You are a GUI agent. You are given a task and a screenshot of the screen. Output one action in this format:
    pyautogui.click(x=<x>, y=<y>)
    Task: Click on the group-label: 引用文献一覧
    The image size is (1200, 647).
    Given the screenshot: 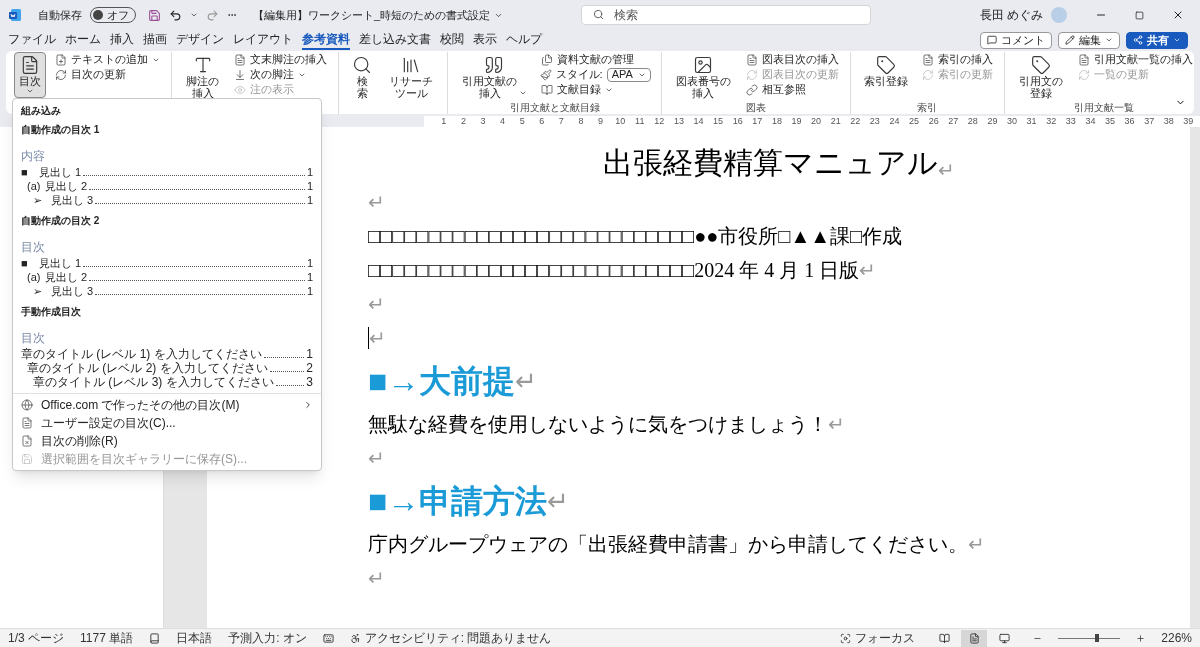 What is the action you would take?
    pyautogui.click(x=1104, y=107)
    